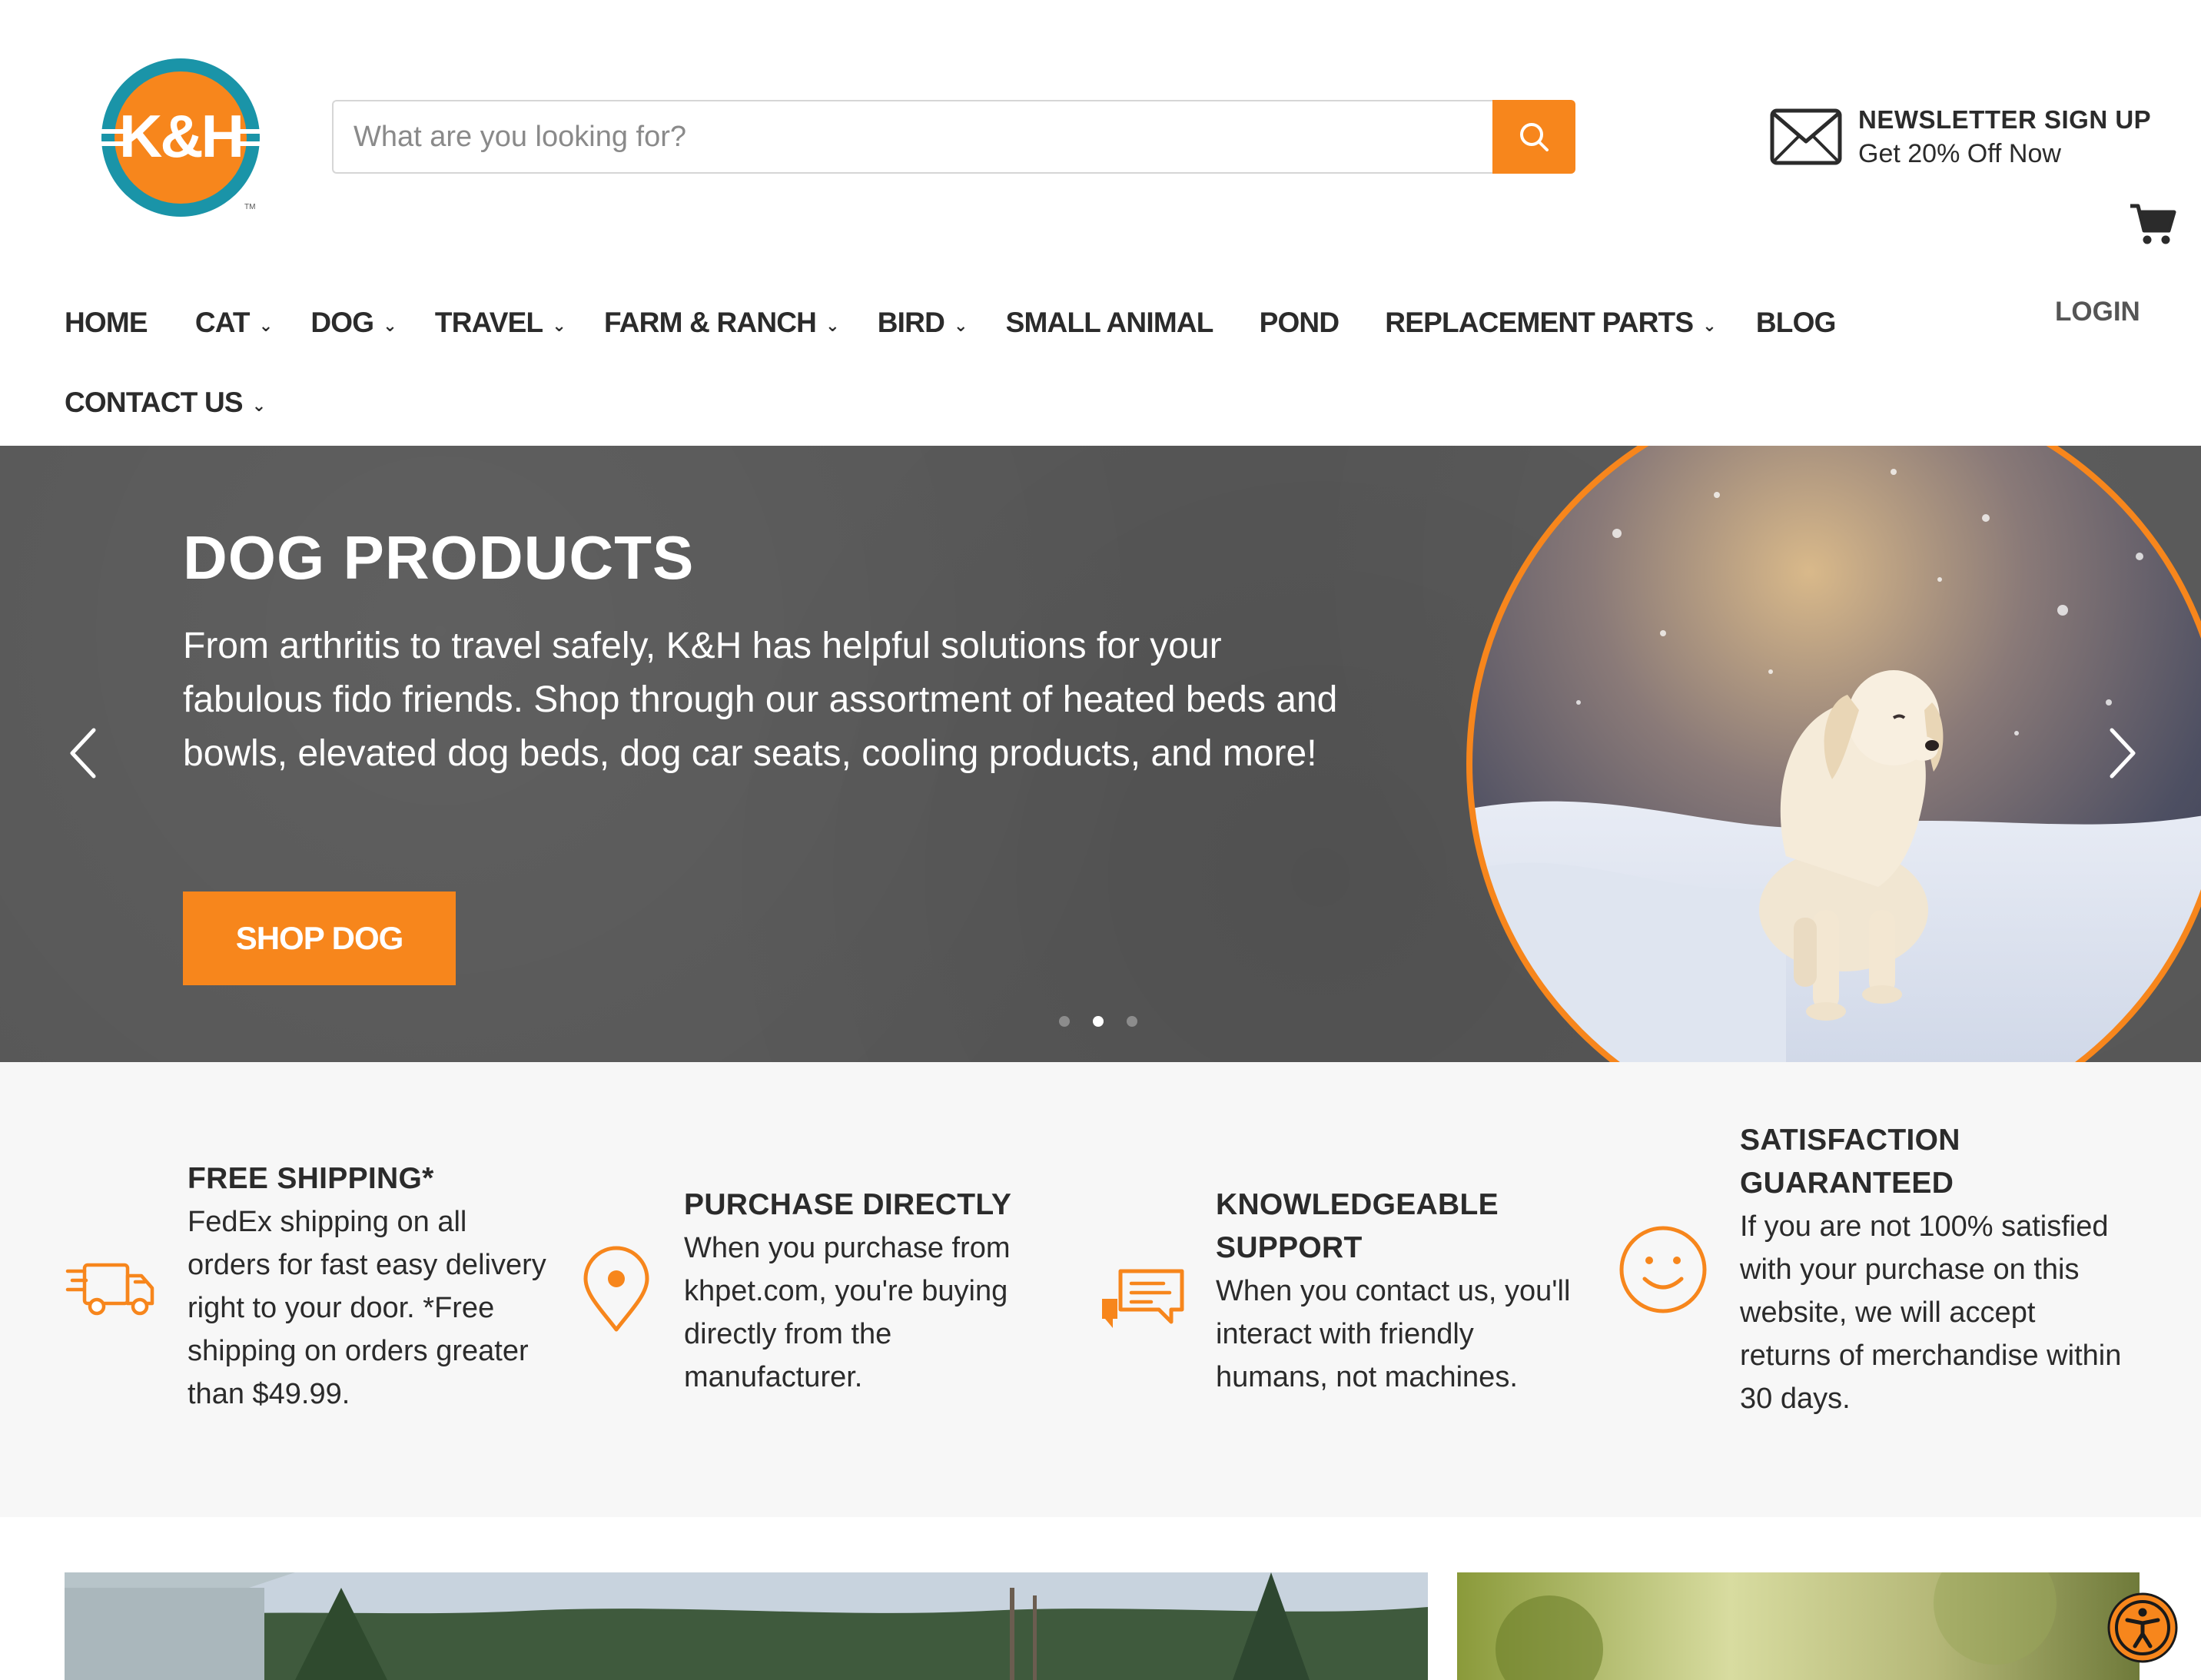  I want to click on main-nav-row-2: CONTACT US ⌄, so click(165, 402).